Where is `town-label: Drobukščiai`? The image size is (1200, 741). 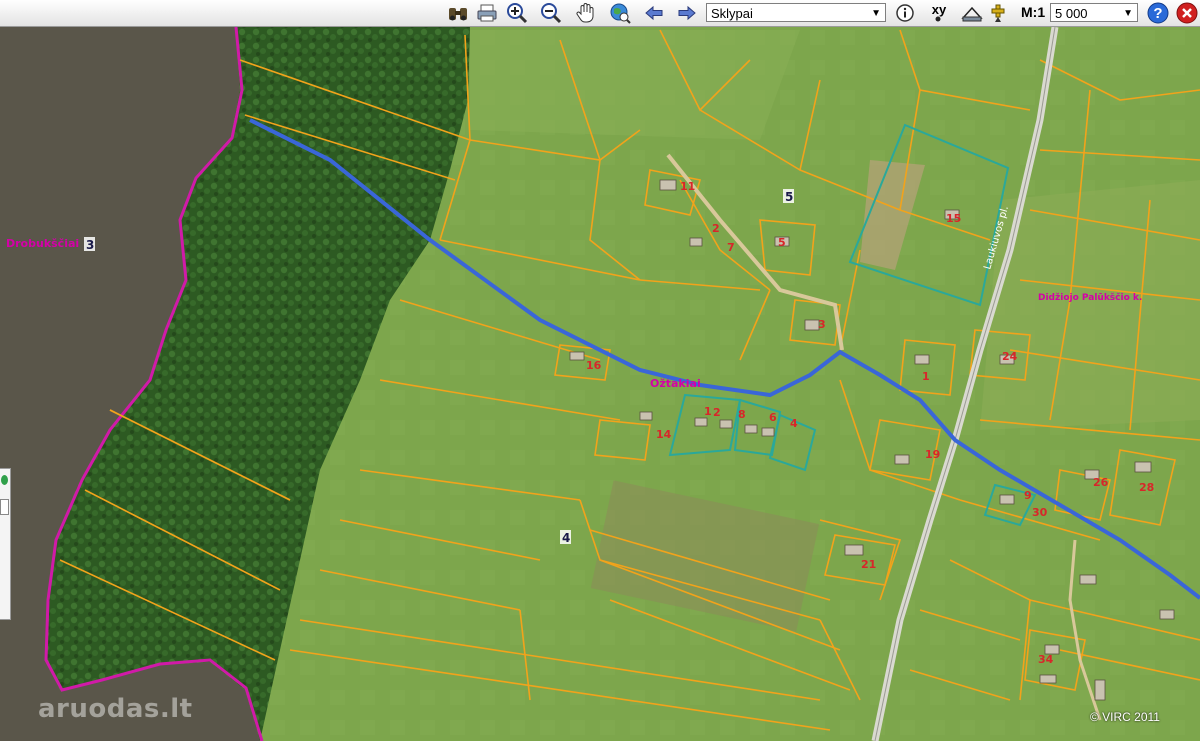 town-label: Drobukščiai is located at coordinates (42, 243).